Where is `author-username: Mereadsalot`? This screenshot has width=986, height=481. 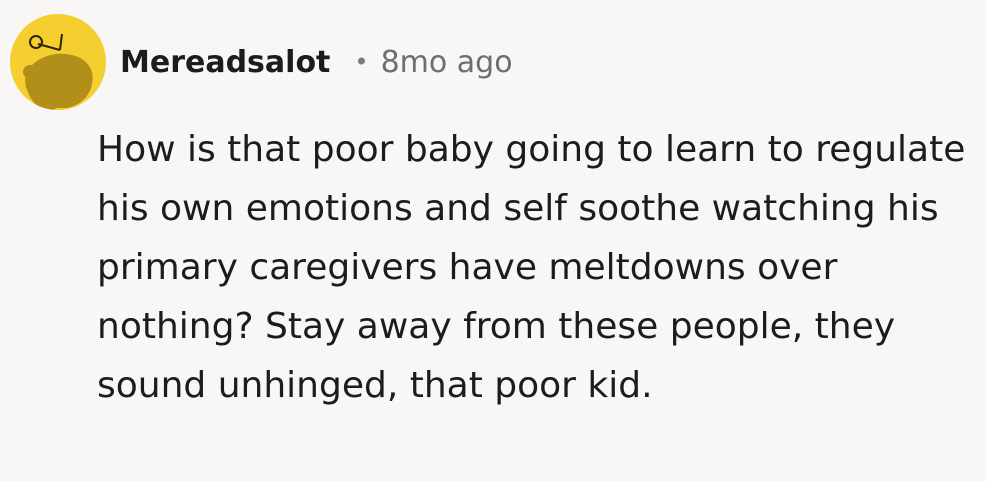
author-username: Mereadsalot is located at coordinates (225, 62).